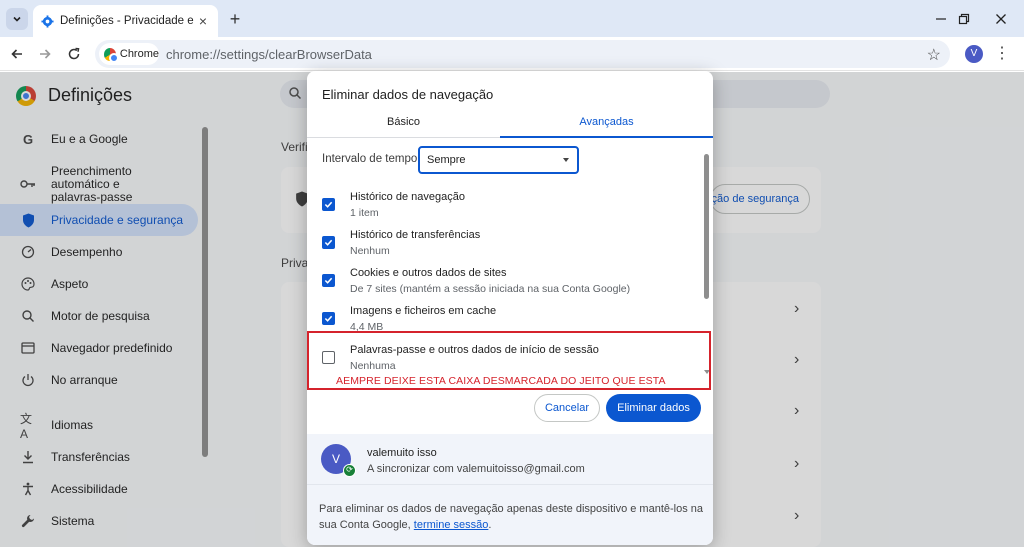 The width and height of the screenshot is (1024, 547). I want to click on close-tab-icon: ×, so click(203, 21).